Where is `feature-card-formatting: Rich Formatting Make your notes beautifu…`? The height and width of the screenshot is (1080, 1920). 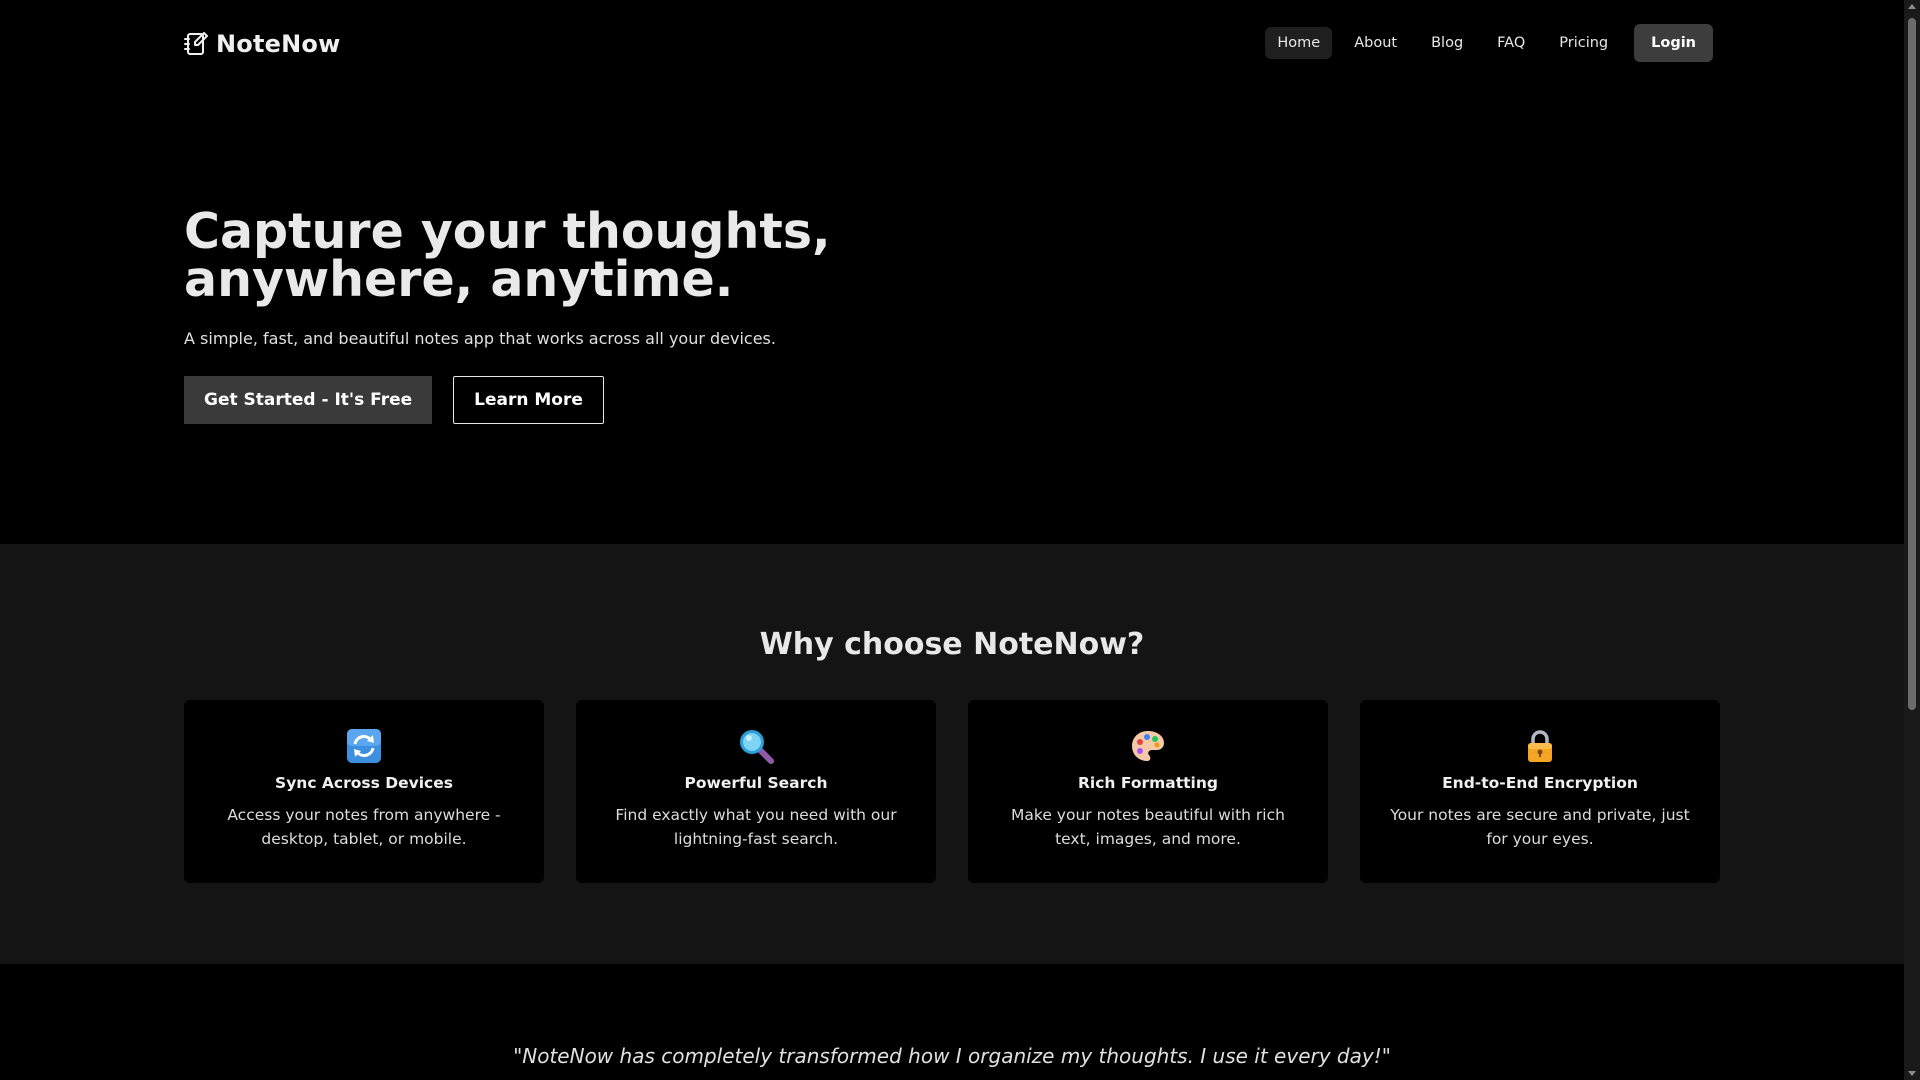
feature-card-formatting: Rich Formatting Make your notes beautifu… is located at coordinates (1148, 791).